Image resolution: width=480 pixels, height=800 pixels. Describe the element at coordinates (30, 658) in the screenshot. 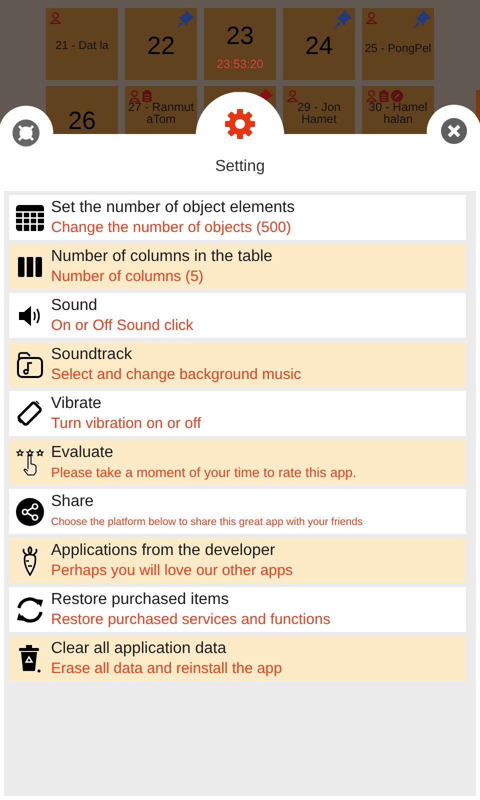

I see `trash-can-icon` at that location.